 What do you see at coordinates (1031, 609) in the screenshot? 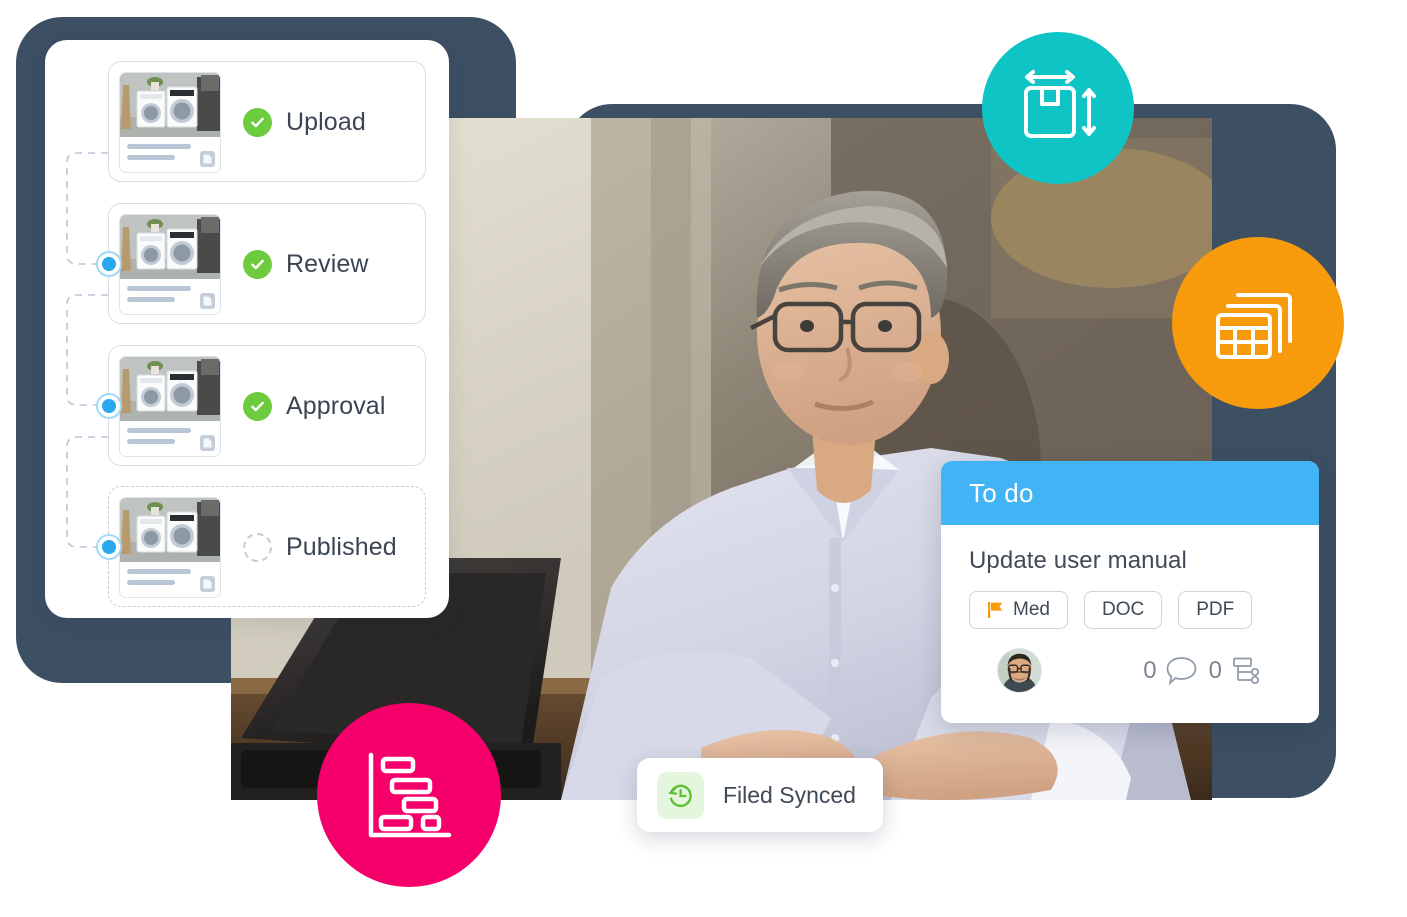
I see `priority-tag-label: Med` at bounding box center [1031, 609].